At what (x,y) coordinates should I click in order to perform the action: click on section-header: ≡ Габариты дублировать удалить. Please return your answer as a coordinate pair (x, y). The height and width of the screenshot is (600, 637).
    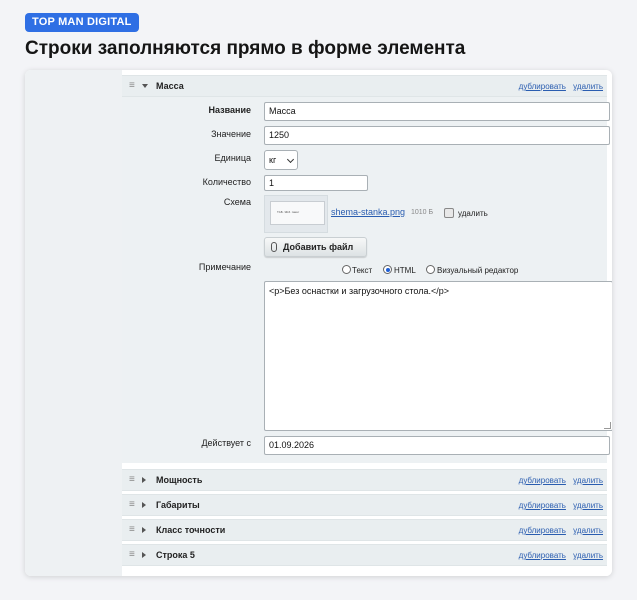
    Looking at the image, I should click on (364, 505).